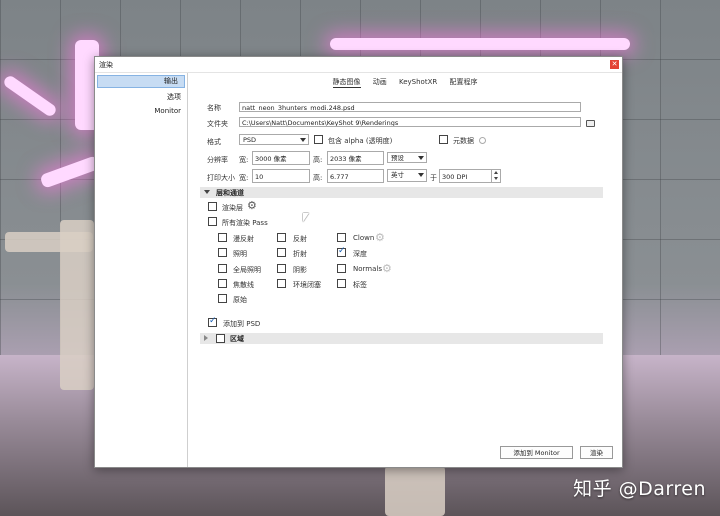 This screenshot has height=516, width=720. I want to click on pass-global-illumination-label: 全局照明, so click(247, 270).